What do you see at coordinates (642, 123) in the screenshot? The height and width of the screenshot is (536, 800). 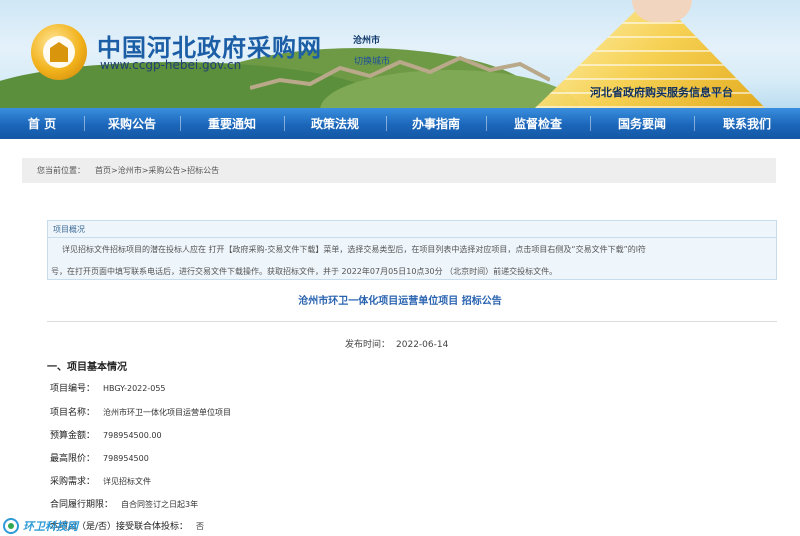 I see `nav-state-news: 国务要闻` at bounding box center [642, 123].